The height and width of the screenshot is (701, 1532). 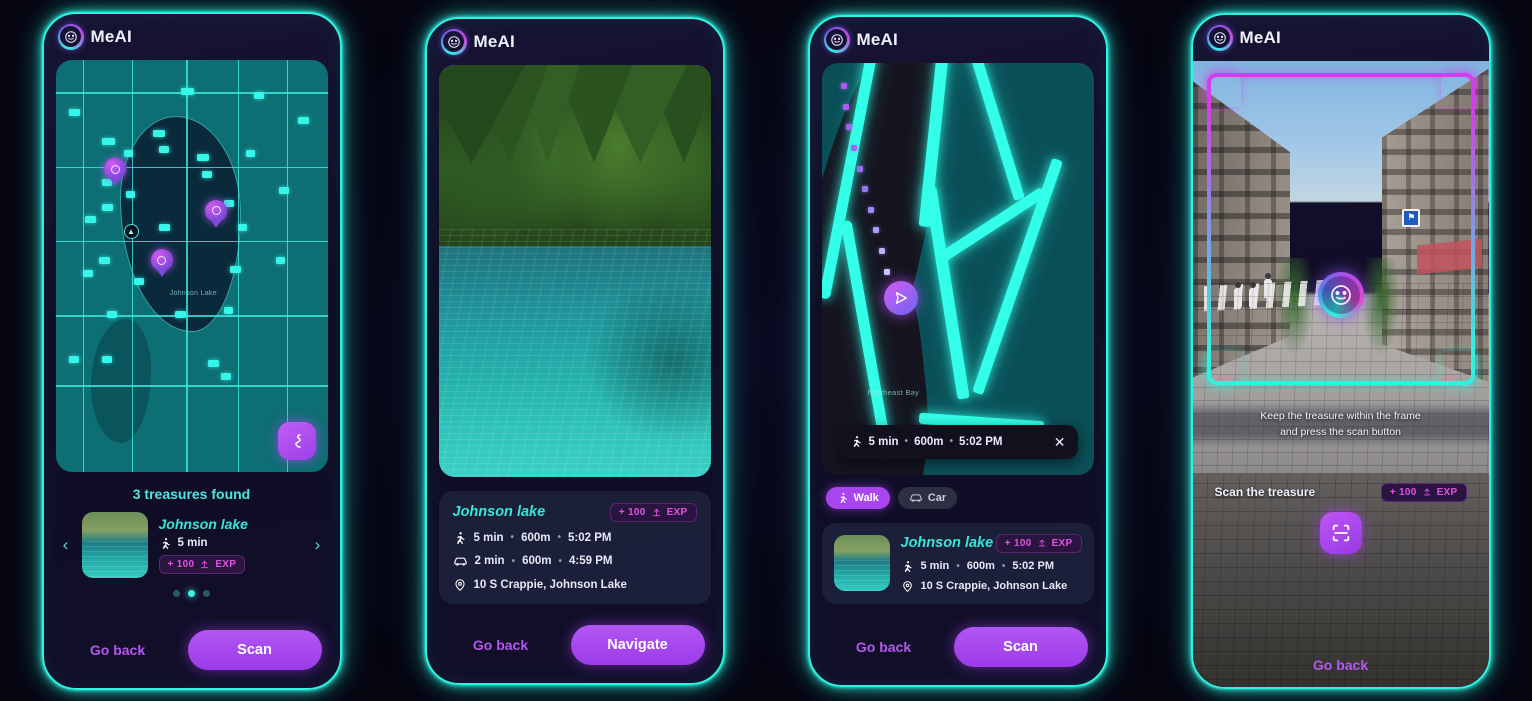 What do you see at coordinates (1340, 432) in the screenshot?
I see `ar-hint-line-2: and press the scan button` at bounding box center [1340, 432].